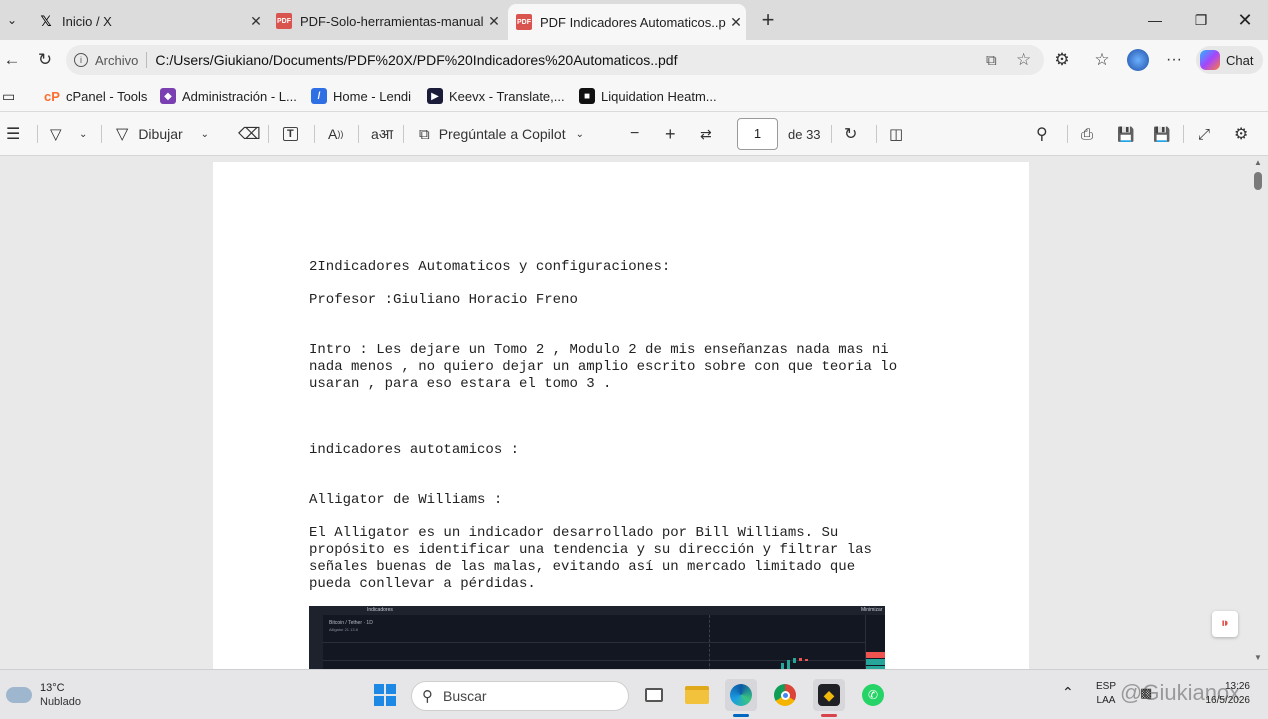 Image resolution: width=1268 pixels, height=719 pixels. What do you see at coordinates (785, 695) in the screenshot?
I see `chrome-icon` at bounding box center [785, 695].